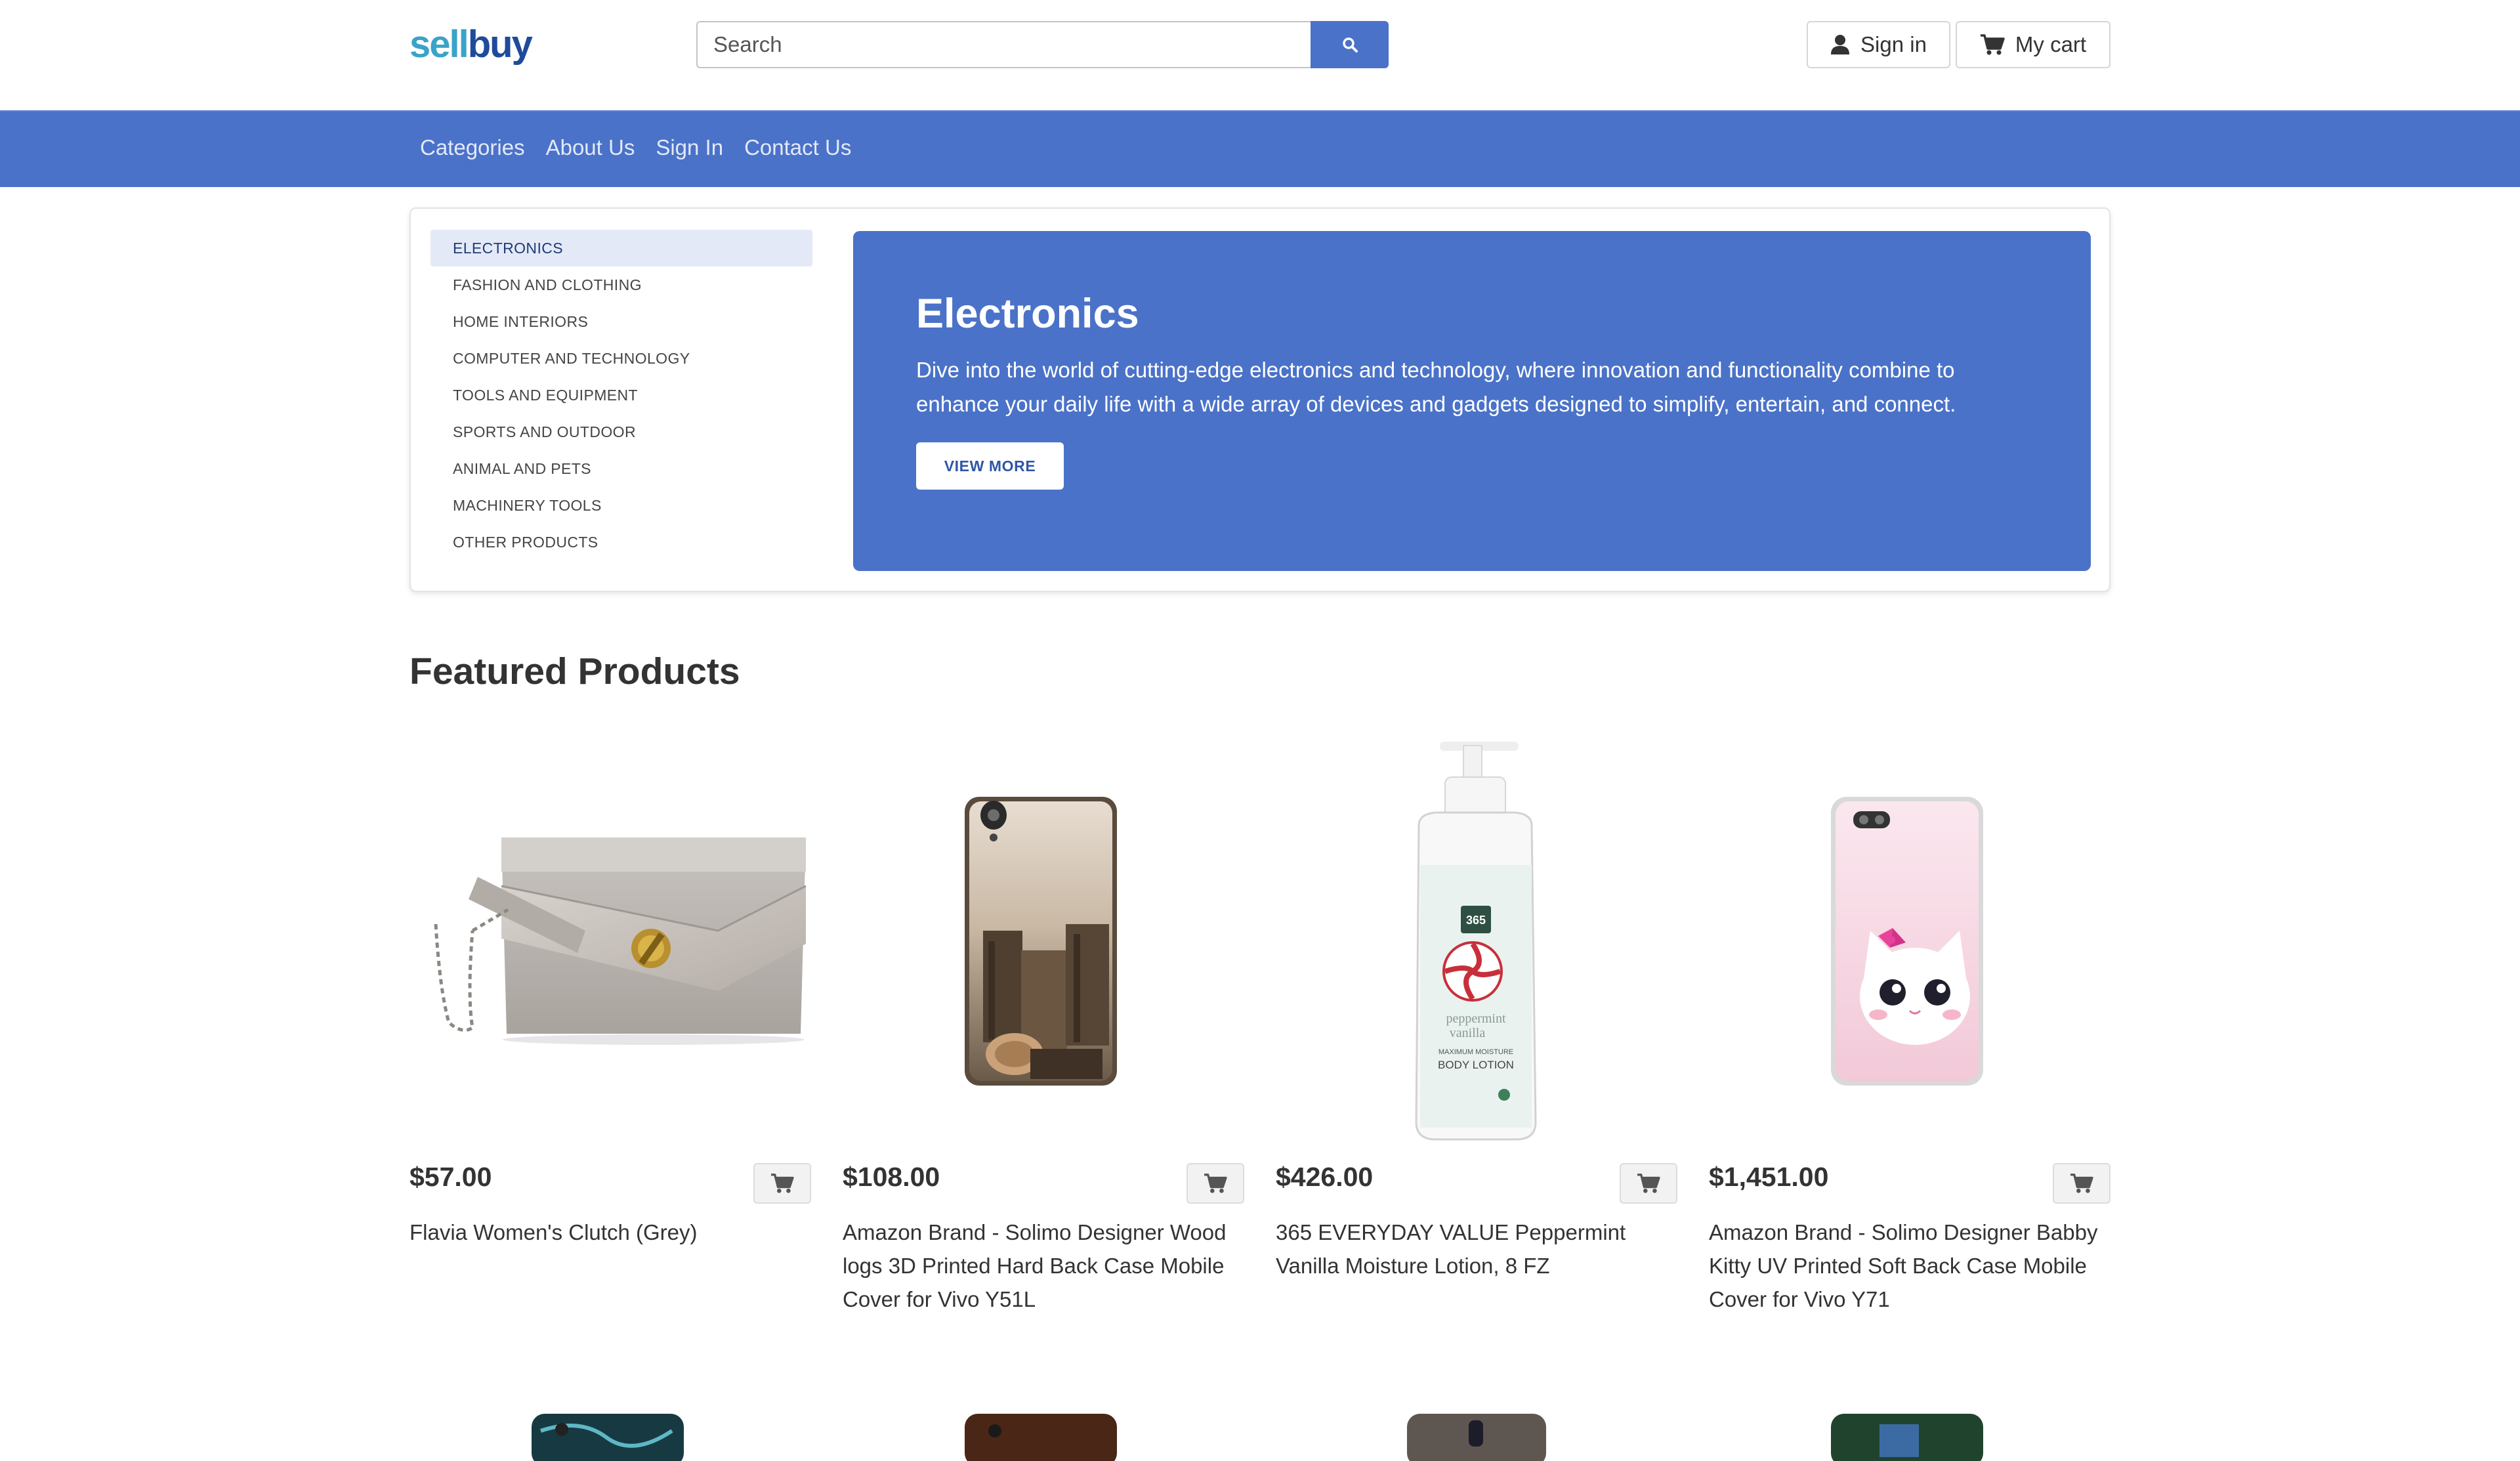  I want to click on user-icon, so click(1840, 44).